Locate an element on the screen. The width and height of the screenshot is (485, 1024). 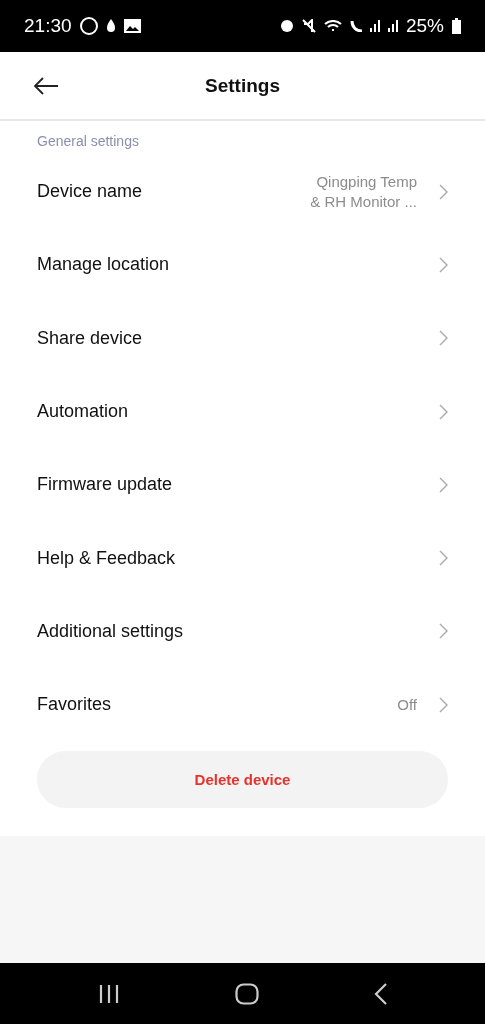
settings-row: Additional settings is located at coordinates (242, 631).